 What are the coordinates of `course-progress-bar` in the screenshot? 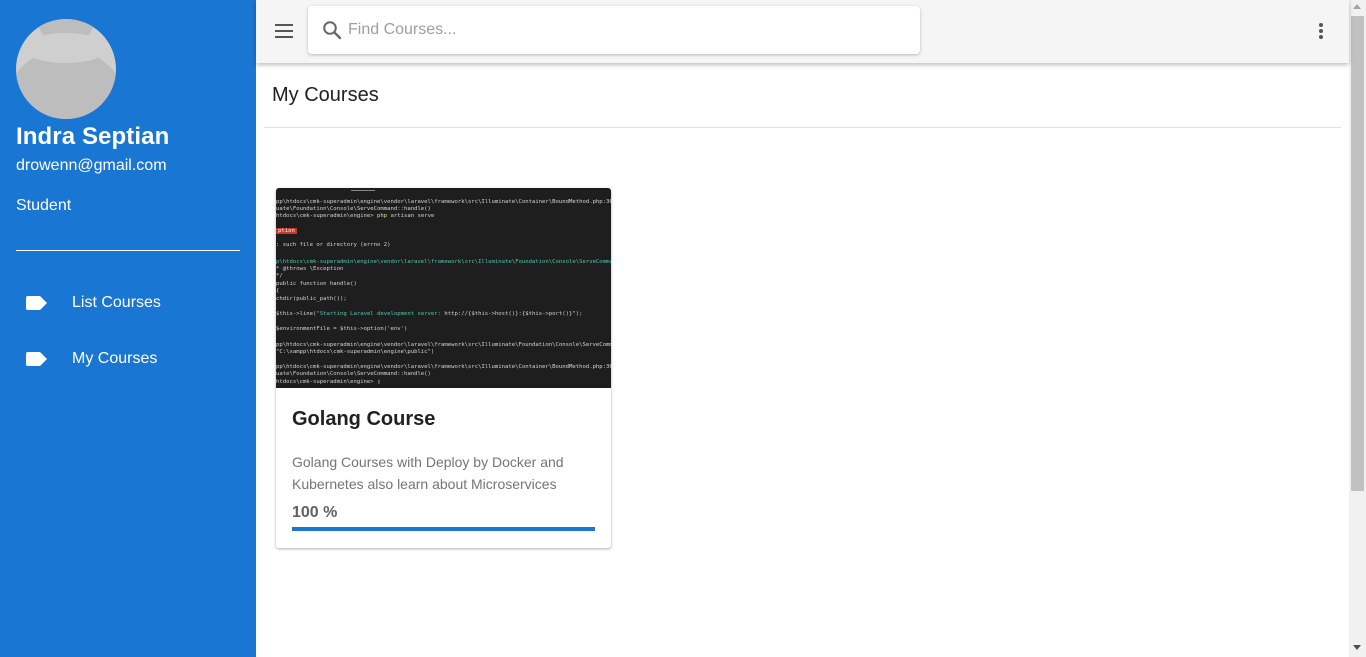 It's located at (443, 529).